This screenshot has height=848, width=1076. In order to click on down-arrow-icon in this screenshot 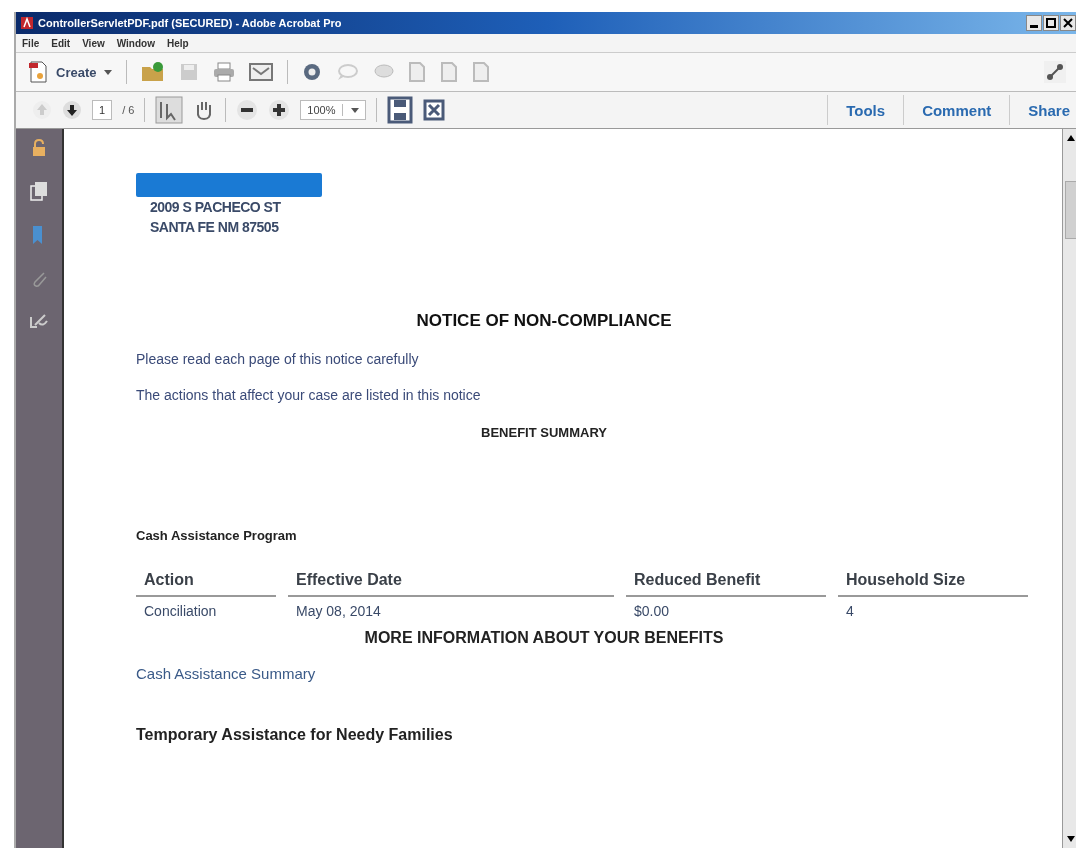, I will do `click(1070, 839)`.